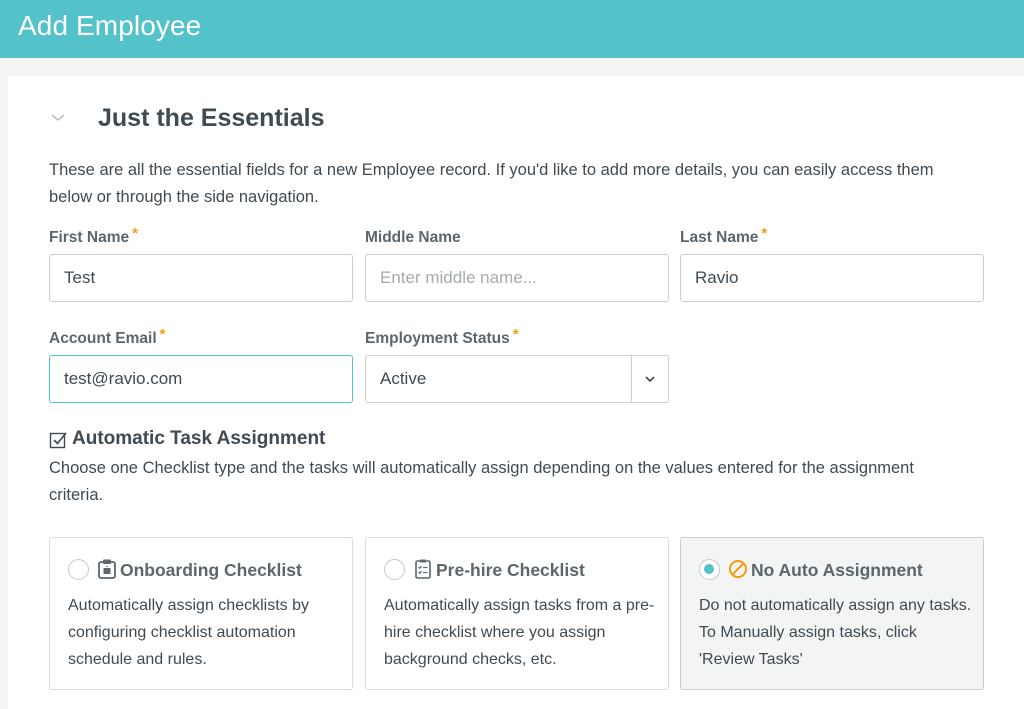 Image resolution: width=1024 pixels, height=709 pixels. Describe the element at coordinates (724, 235) in the screenshot. I see `last-name-label: Last Name *` at that location.